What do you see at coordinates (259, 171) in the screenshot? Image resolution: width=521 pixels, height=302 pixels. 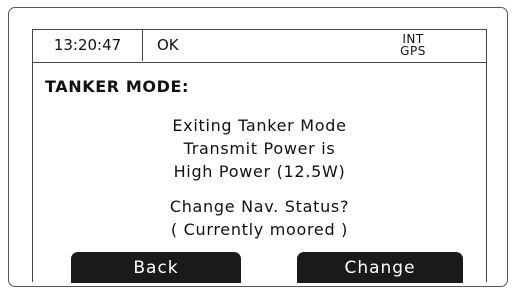 I see `message-line: High Power (12.5W)` at bounding box center [259, 171].